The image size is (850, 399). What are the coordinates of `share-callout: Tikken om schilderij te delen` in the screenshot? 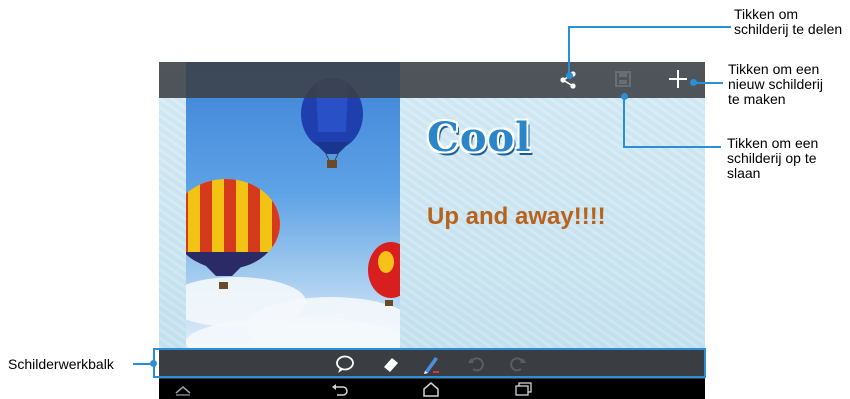 It's located at (788, 22).